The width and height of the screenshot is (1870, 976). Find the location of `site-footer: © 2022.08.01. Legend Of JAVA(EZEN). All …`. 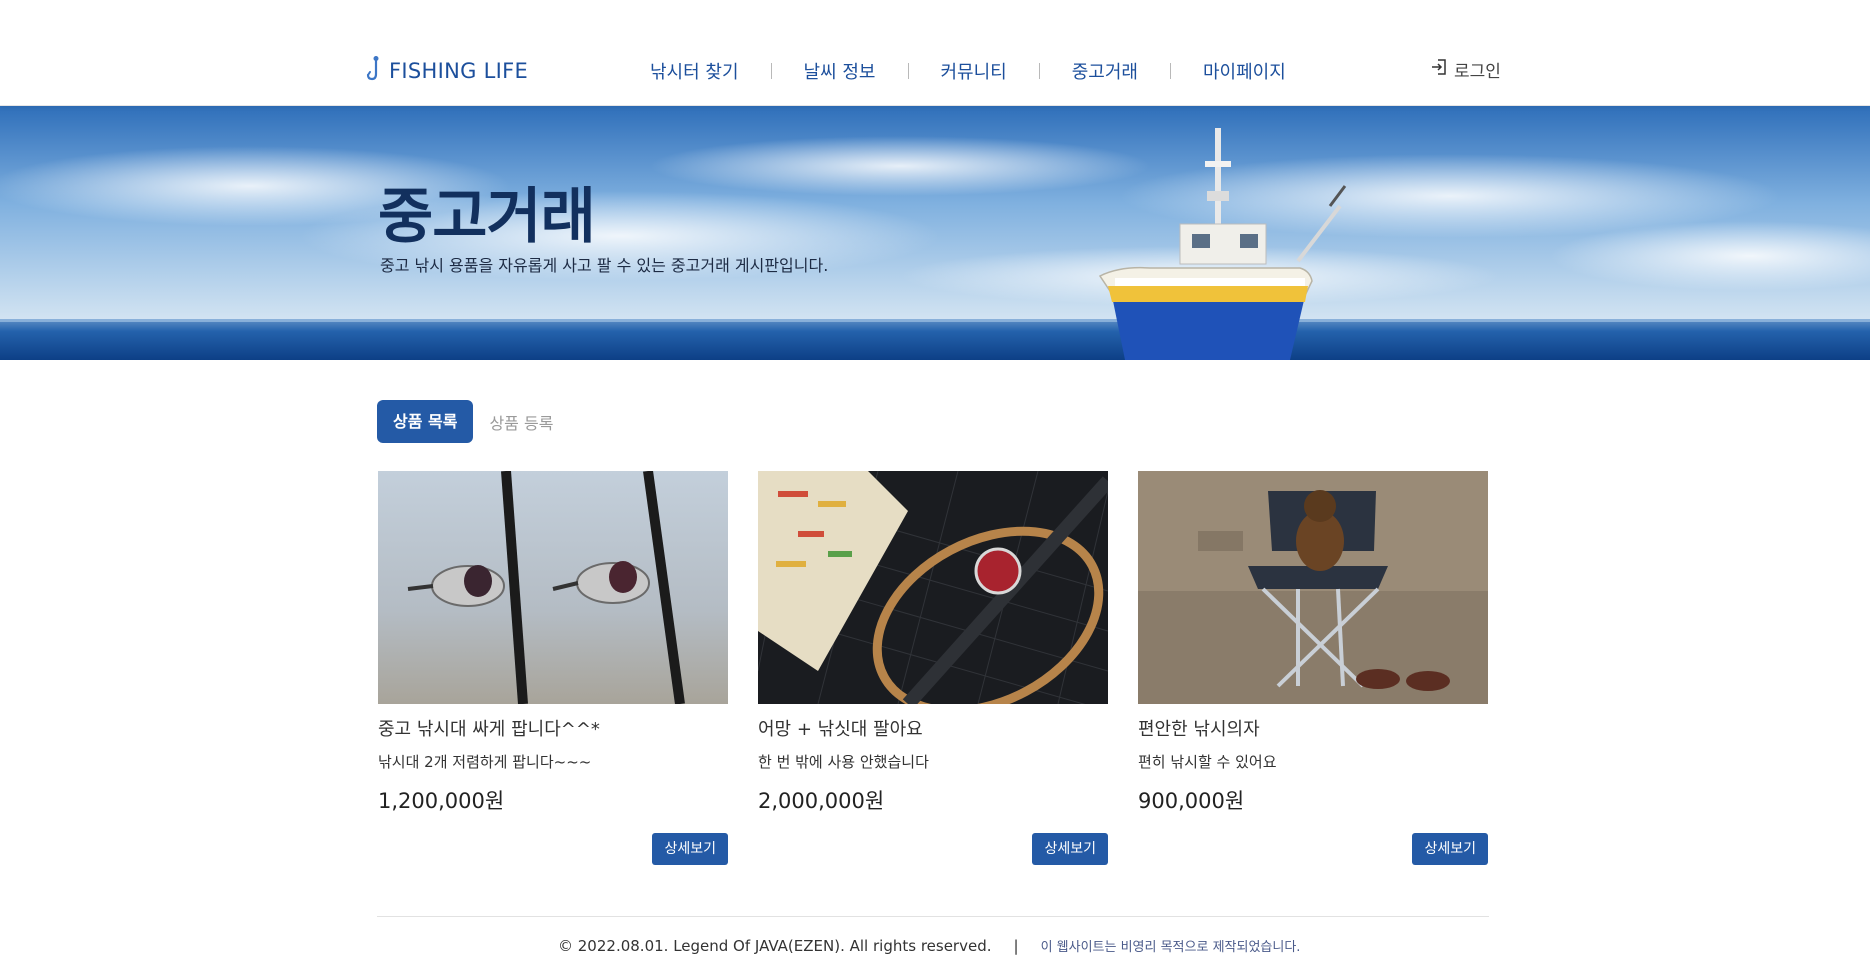

site-footer: © 2022.08.01. Legend Of JAVA(EZEN). All … is located at coordinates (929, 946).